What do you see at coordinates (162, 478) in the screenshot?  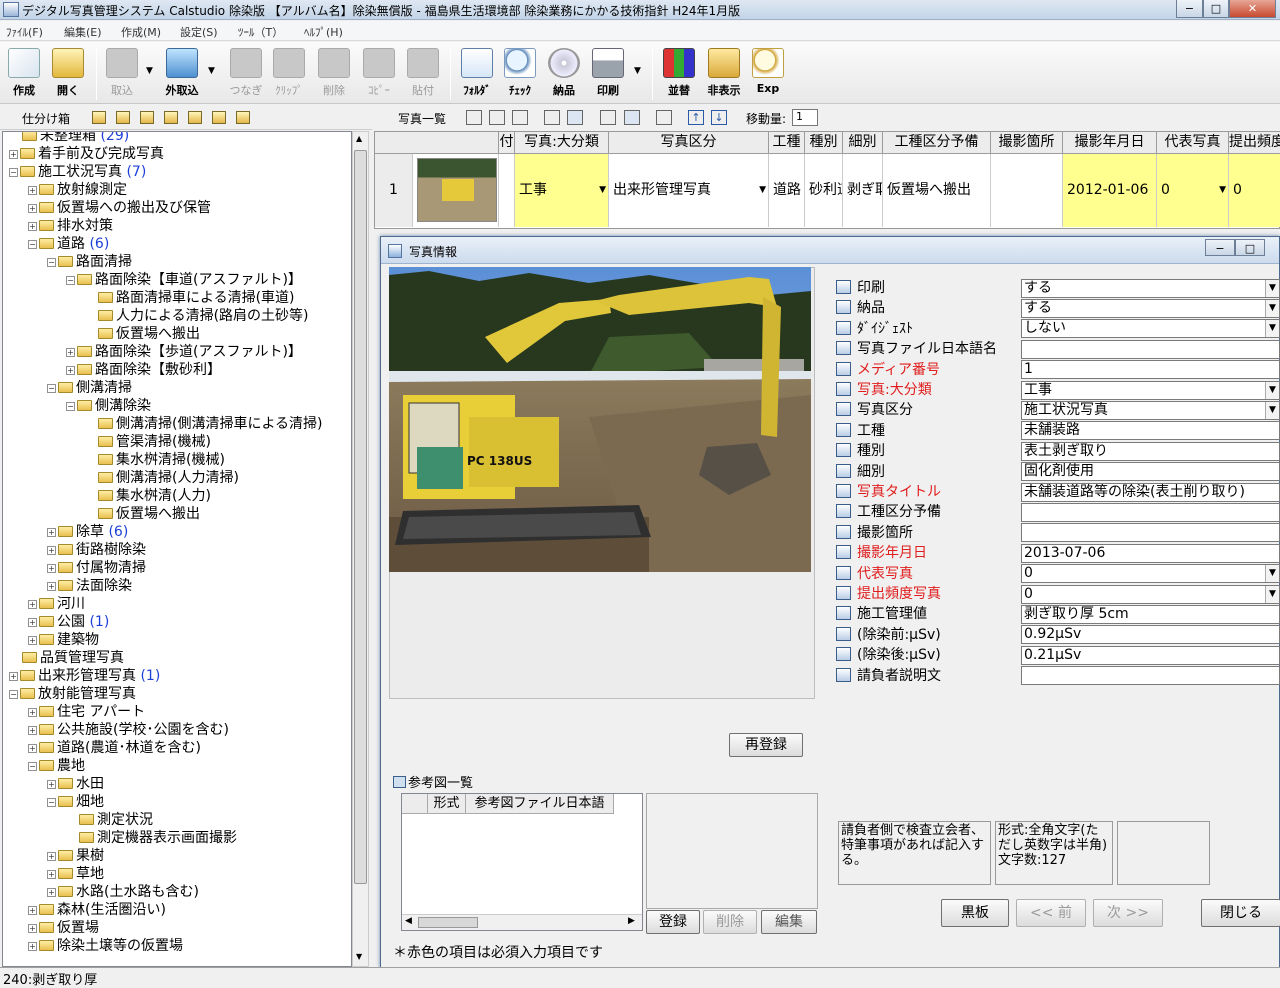 I see `tree-node: 側溝清掃(人力清掃)` at bounding box center [162, 478].